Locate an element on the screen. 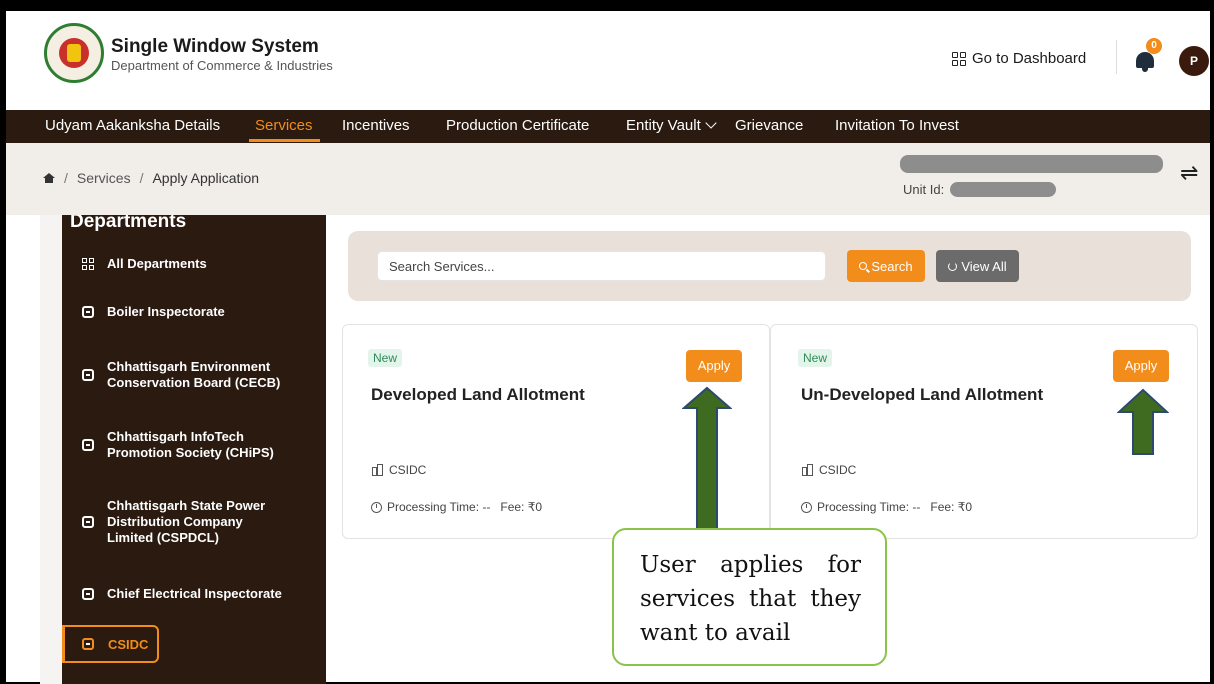 The image size is (1214, 684). app-title: Single Window System is located at coordinates (215, 46).